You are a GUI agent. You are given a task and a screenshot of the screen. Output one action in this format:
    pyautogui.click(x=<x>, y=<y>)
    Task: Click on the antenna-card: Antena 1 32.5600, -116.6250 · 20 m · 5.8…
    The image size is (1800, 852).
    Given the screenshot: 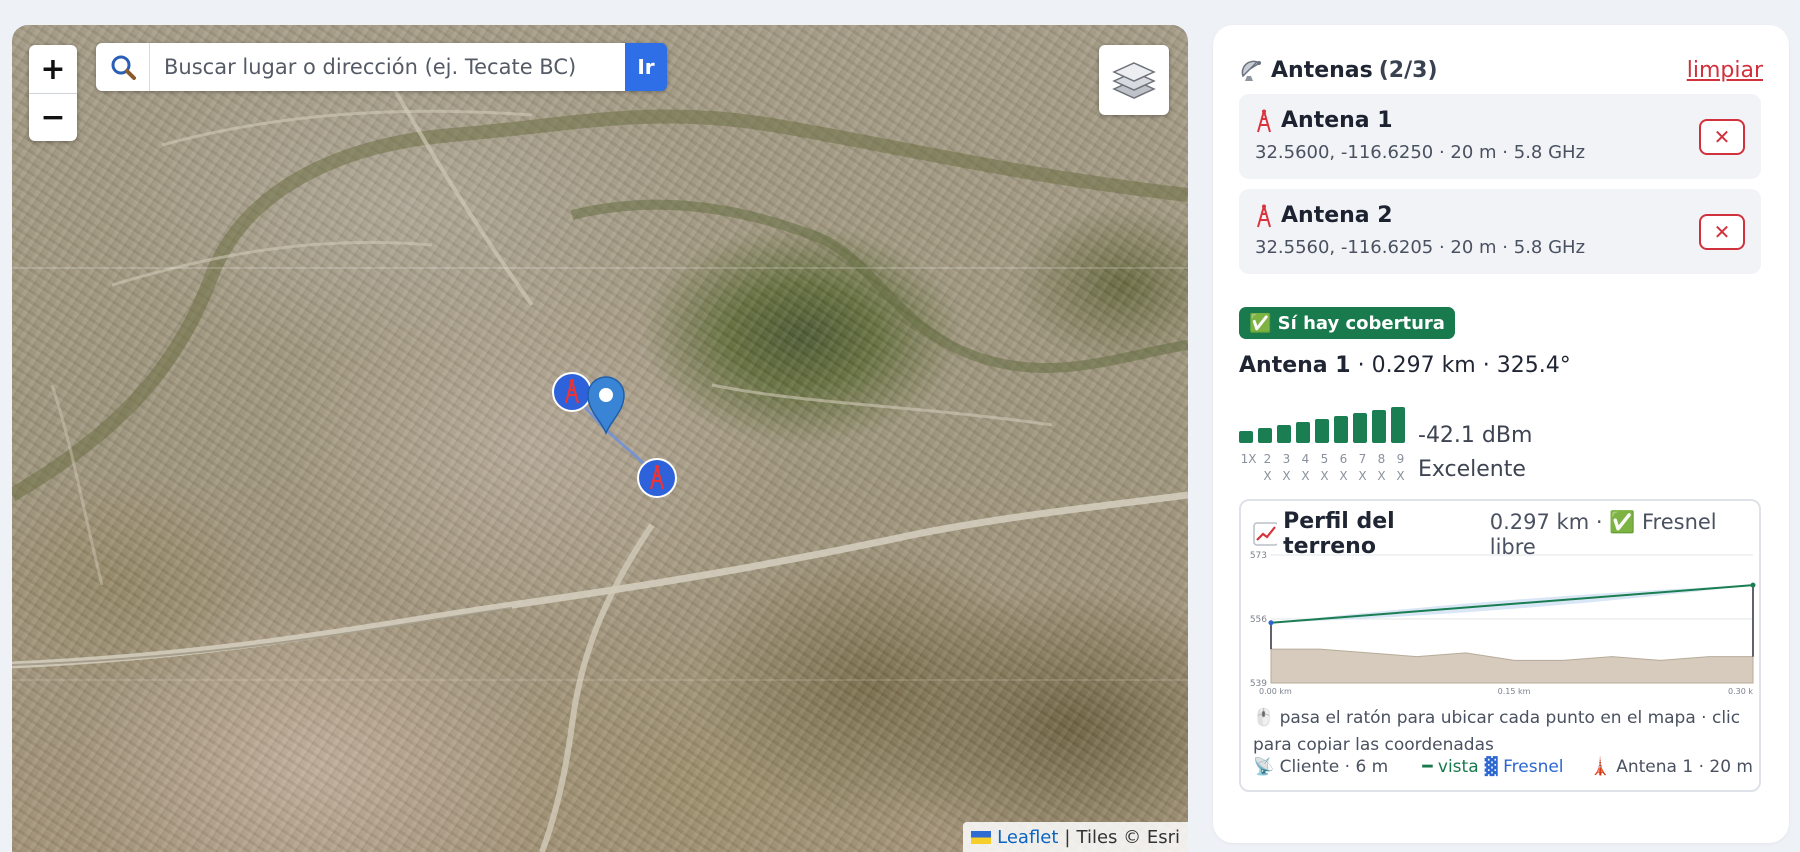 What is the action you would take?
    pyautogui.click(x=1500, y=136)
    